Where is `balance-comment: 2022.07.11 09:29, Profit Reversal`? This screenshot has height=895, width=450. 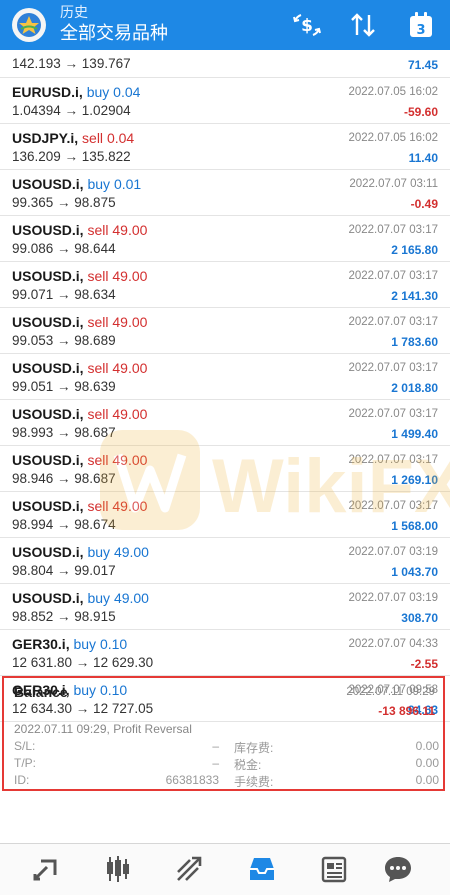
balance-comment: 2022.07.11 09:29, Profit Reversal is located at coordinates (103, 729).